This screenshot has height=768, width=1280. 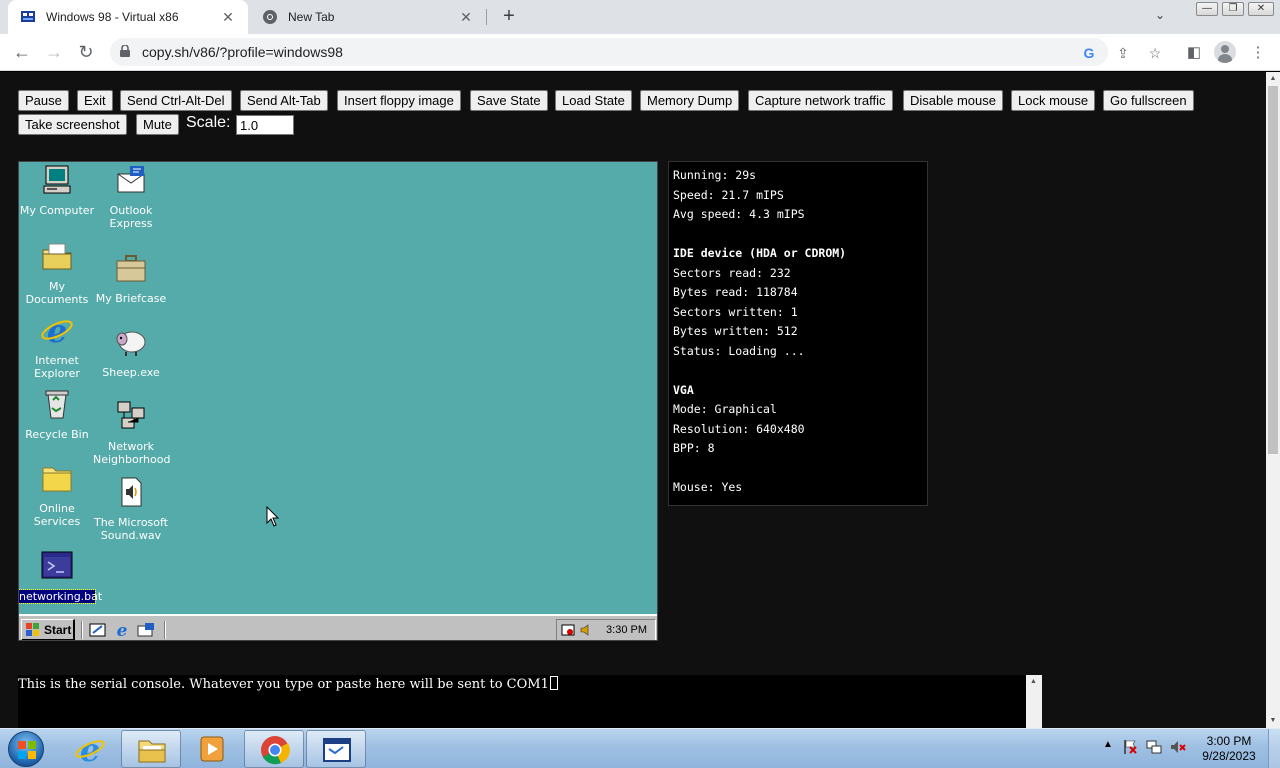 What do you see at coordinates (553, 683) in the screenshot?
I see `text-caret` at bounding box center [553, 683].